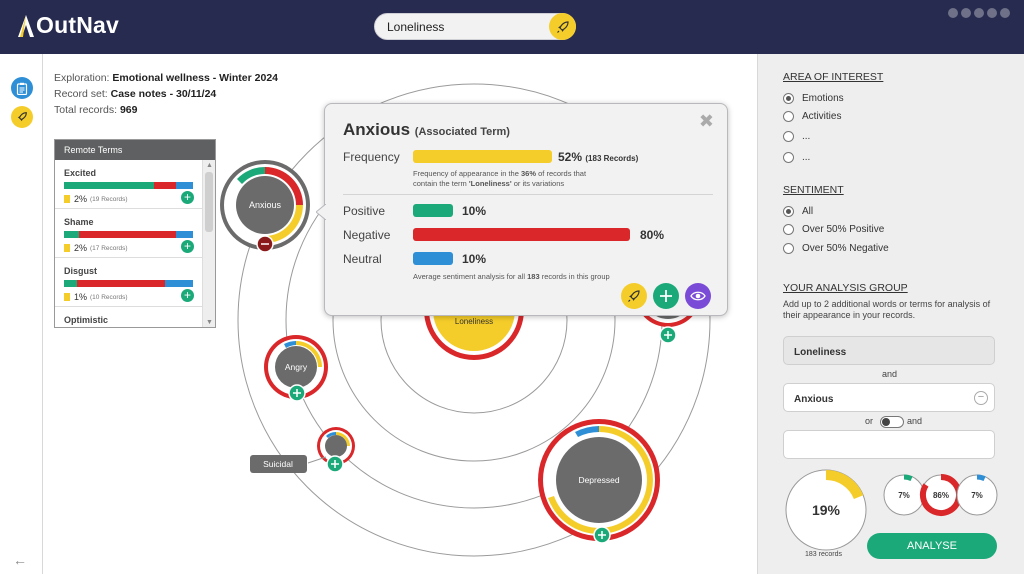 The image size is (1024, 574). Describe the element at coordinates (808, 211) in the screenshot. I see `option-label: All` at that location.